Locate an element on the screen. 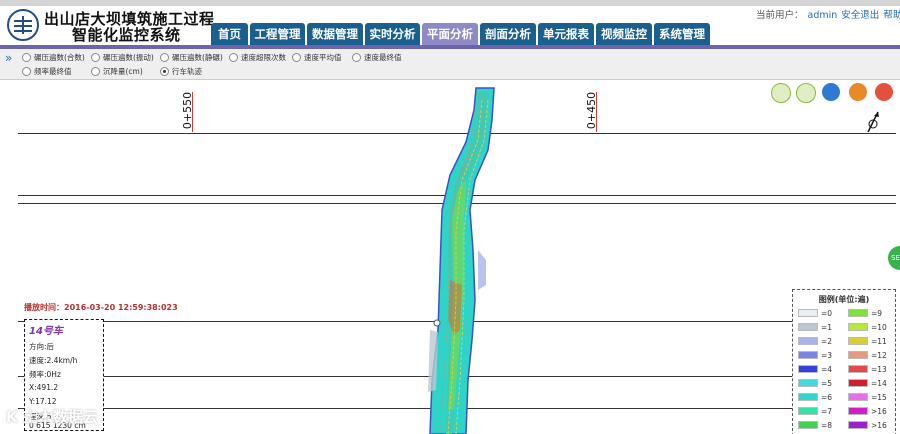  zoom-out-icon is located at coordinates (806, 93).